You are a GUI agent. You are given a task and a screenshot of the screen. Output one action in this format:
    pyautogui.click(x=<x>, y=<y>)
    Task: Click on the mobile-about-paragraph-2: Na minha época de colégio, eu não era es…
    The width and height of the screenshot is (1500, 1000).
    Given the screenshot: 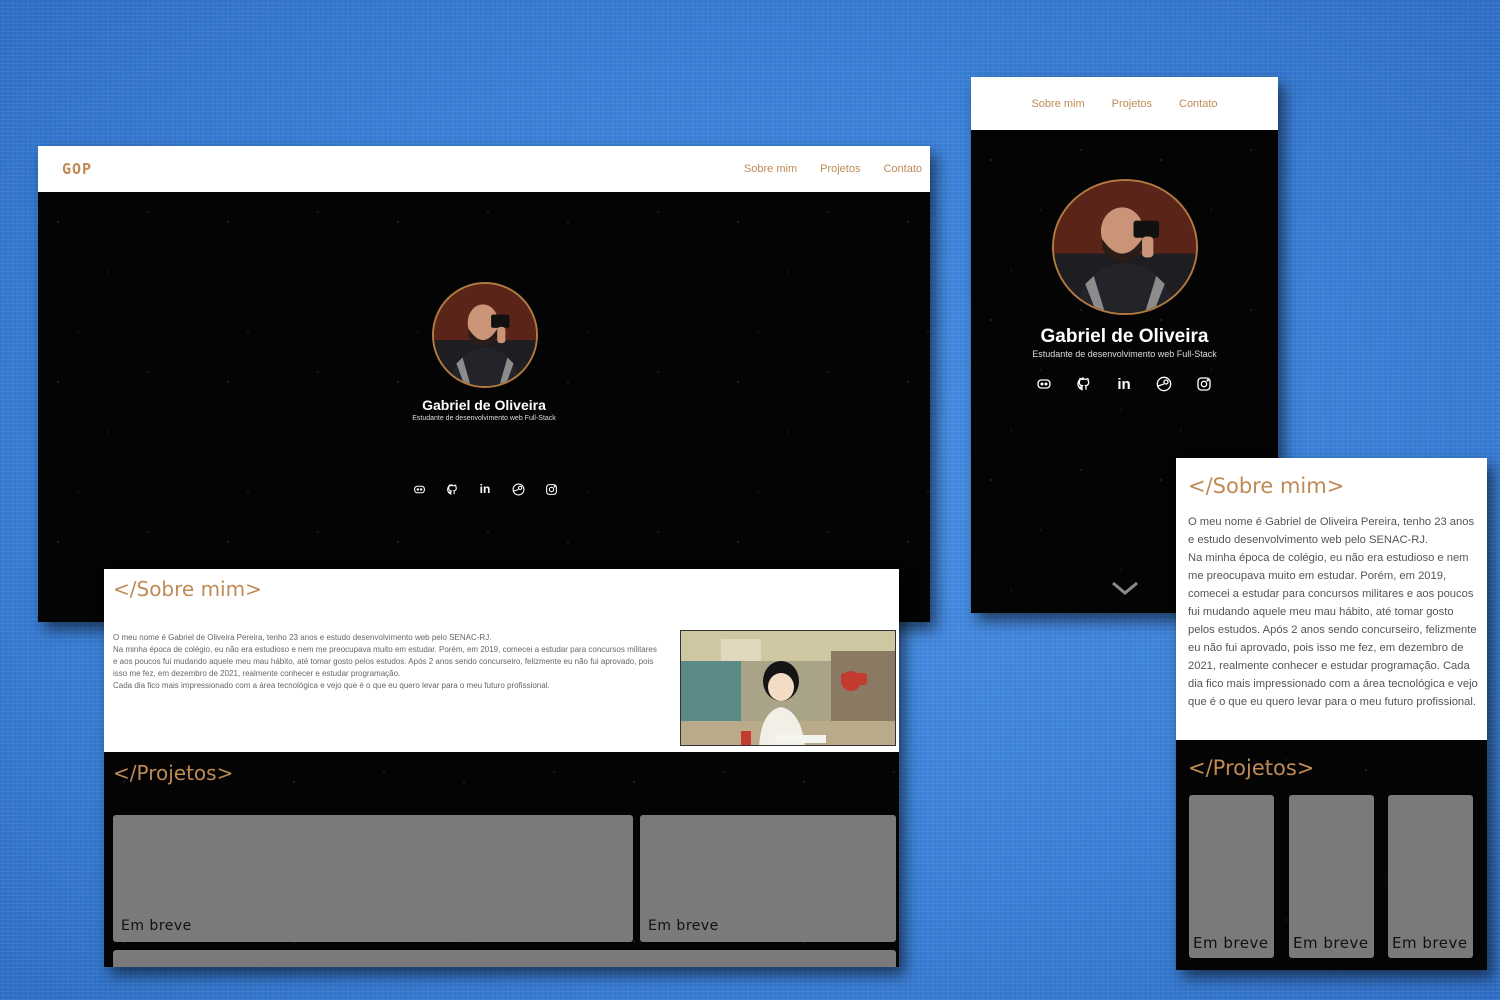 What is the action you would take?
    pyautogui.click(x=1333, y=630)
    